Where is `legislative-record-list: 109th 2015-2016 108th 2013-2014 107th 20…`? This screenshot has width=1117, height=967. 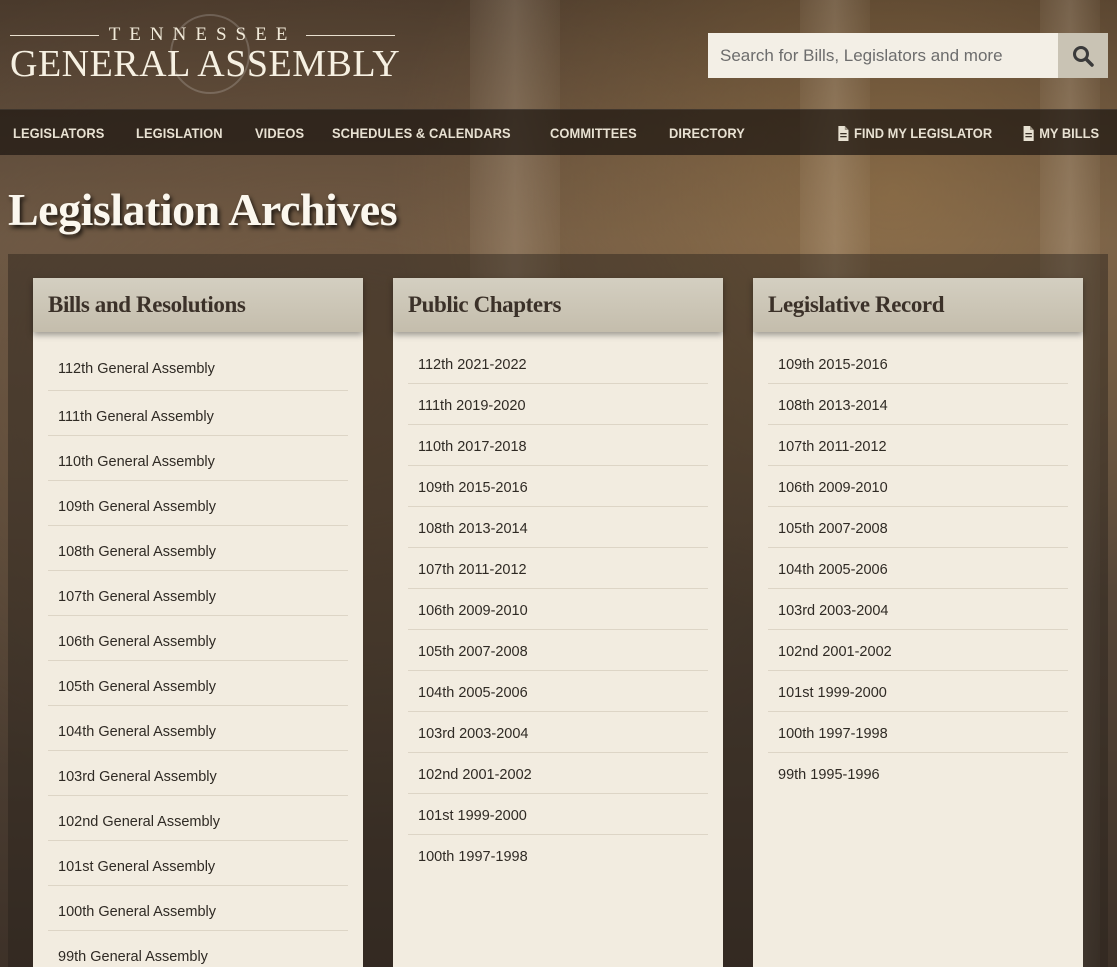
legislative-record-list: 109th 2015-2016 108th 2013-2014 107th 20… is located at coordinates (918, 568).